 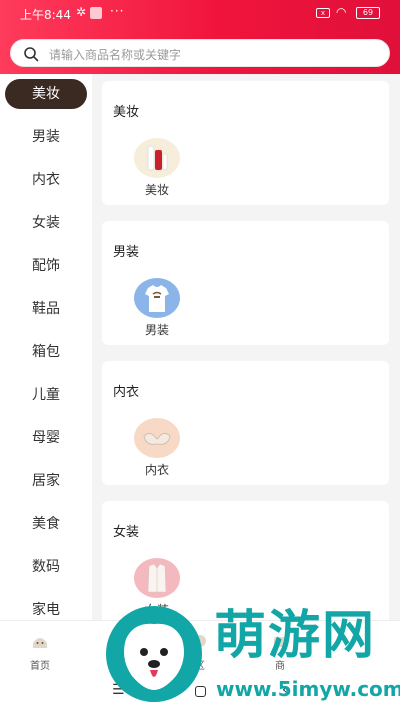 What do you see at coordinates (245, 423) in the screenshot?
I see `section-card-underwear: 内衣 内衣` at bounding box center [245, 423].